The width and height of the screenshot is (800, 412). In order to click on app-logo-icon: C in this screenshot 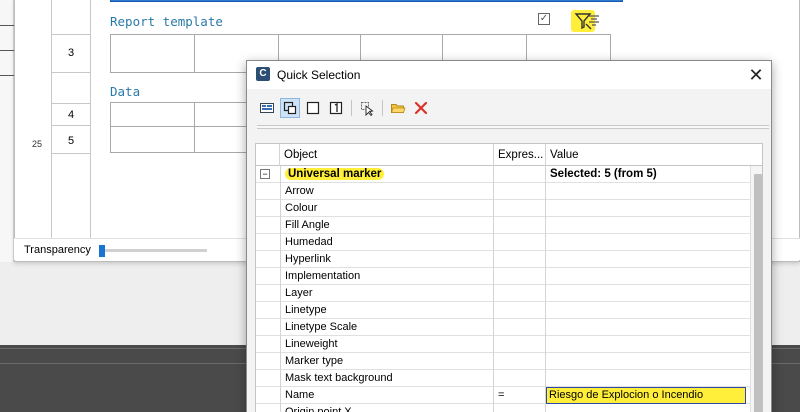, I will do `click(263, 74)`.